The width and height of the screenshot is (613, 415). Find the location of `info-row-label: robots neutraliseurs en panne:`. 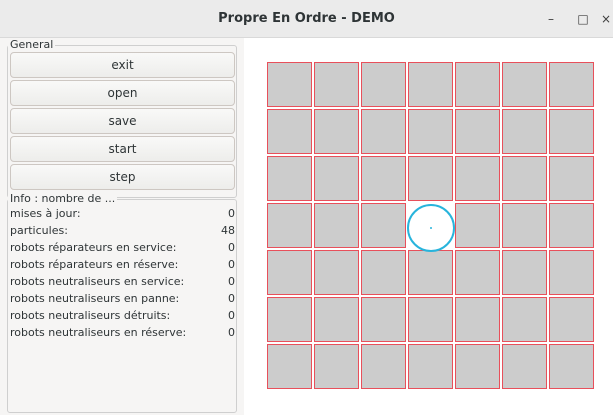

info-row-label: robots neutraliseurs en panne: is located at coordinates (95, 298).